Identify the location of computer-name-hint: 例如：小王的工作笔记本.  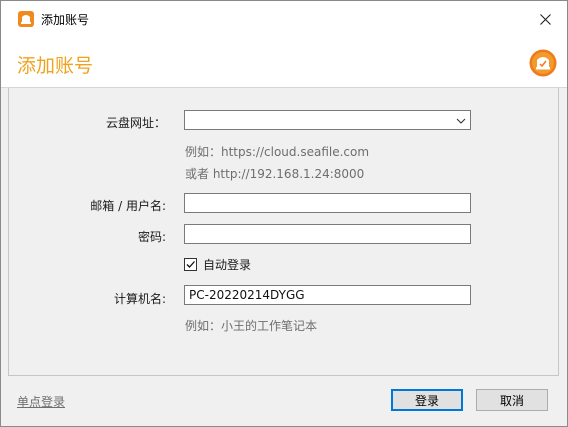
(251, 326).